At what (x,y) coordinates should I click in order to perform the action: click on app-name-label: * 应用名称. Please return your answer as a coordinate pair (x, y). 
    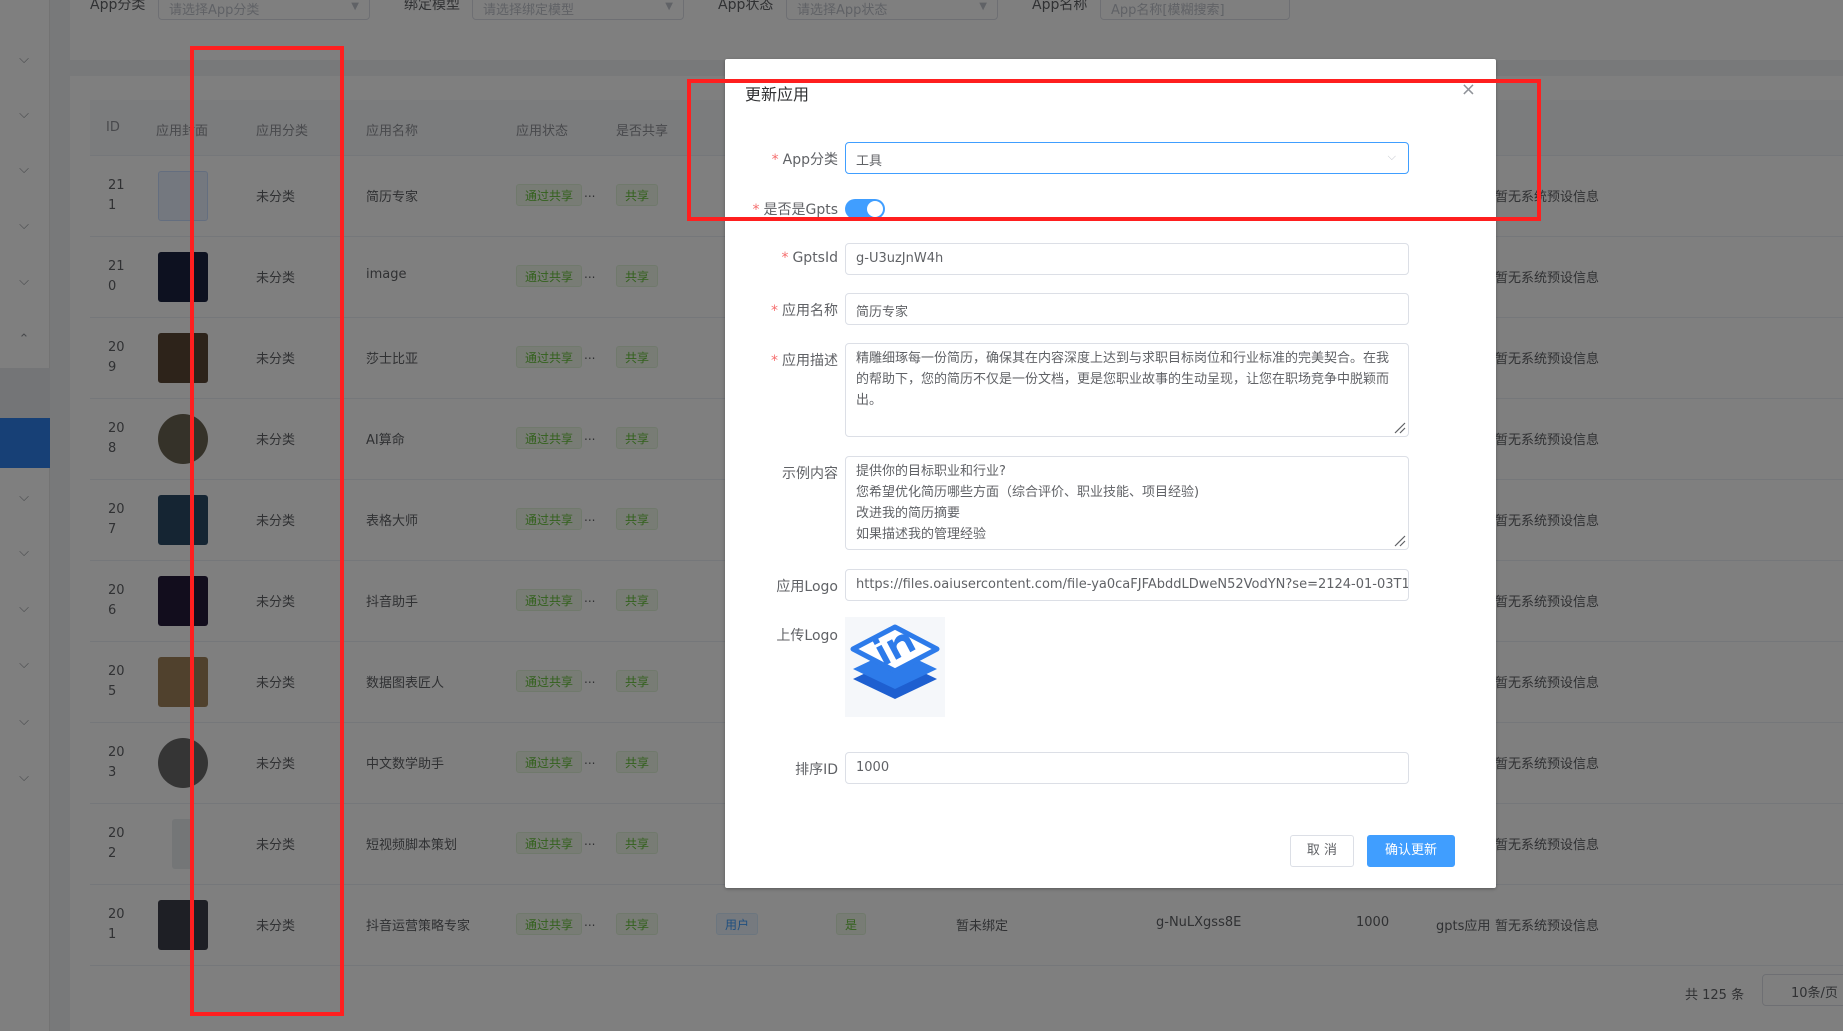
    Looking at the image, I should click on (804, 310).